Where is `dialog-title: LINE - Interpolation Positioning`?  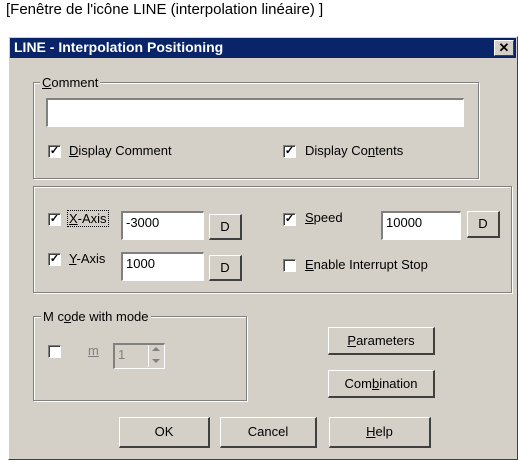
dialog-title: LINE - Interpolation Positioning is located at coordinates (119, 47).